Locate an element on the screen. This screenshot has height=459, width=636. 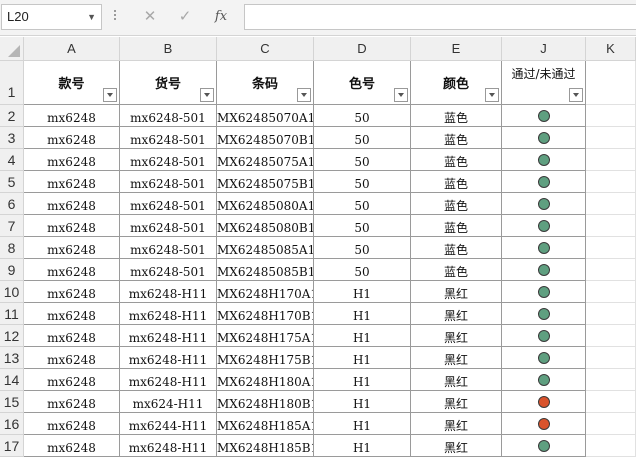
column-header-a: A is located at coordinates (72, 49).